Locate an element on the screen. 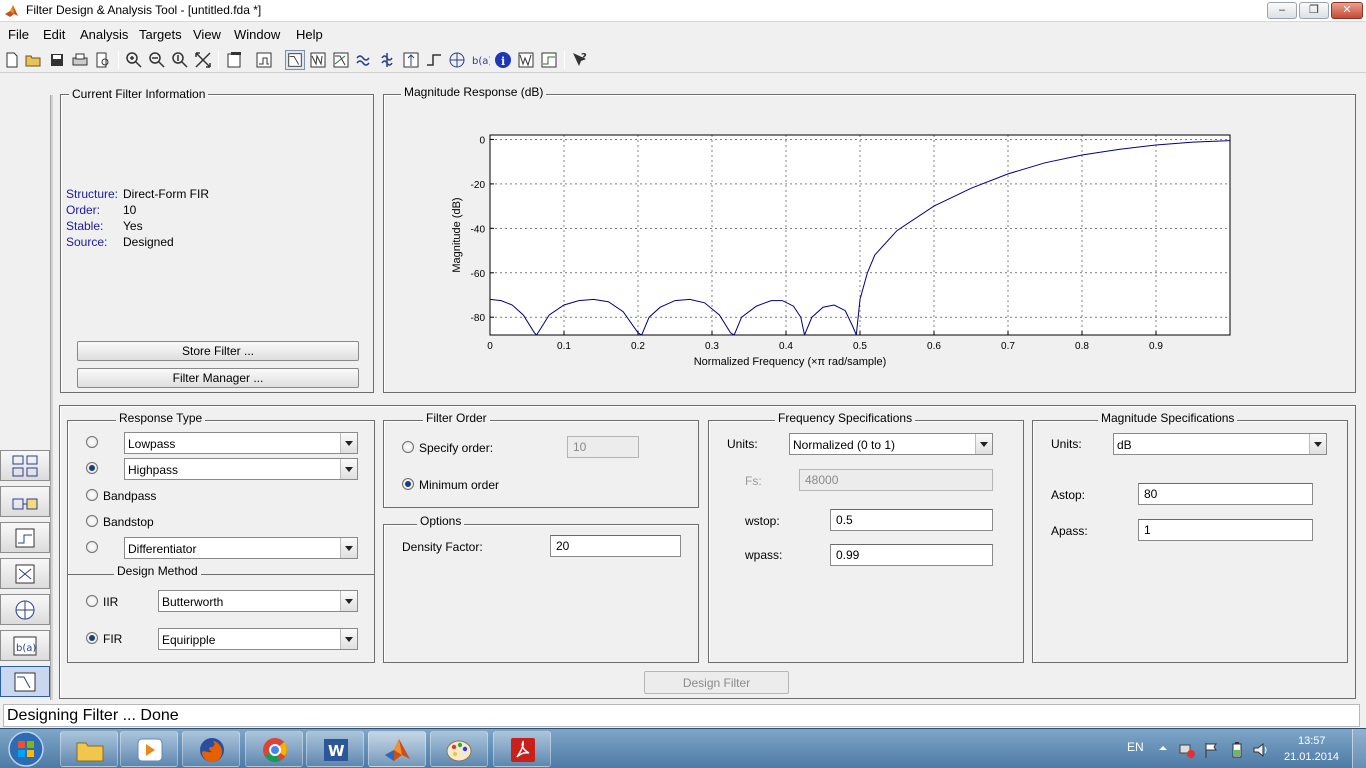 This screenshot has width=1366, height=768. fir-method-select: Equiripple is located at coordinates (258, 639).